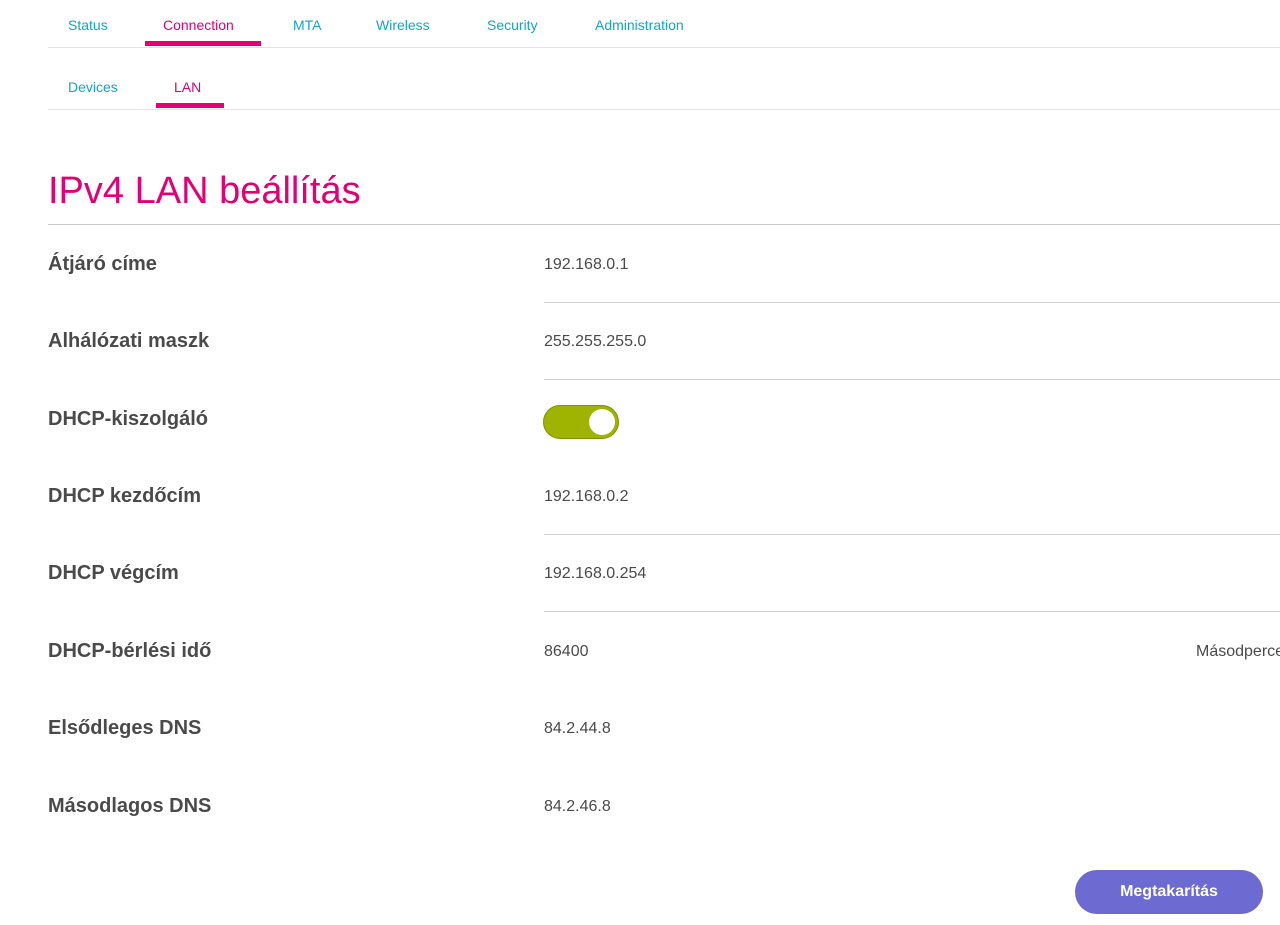 The image size is (1280, 925). What do you see at coordinates (595, 341) in the screenshot?
I see `subnet-mask-value: 255.255.255.0` at bounding box center [595, 341].